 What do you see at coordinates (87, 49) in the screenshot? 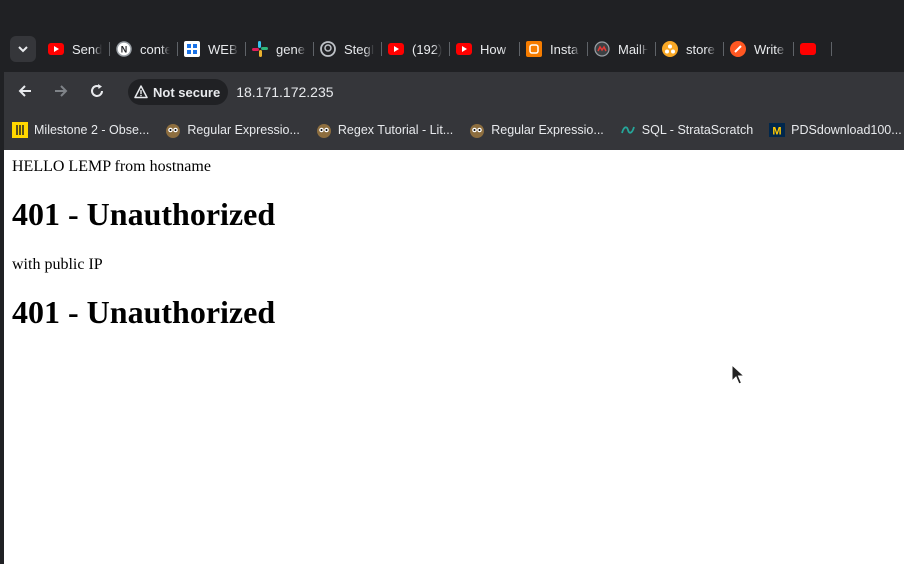
I see `tab-title: Send` at bounding box center [87, 49].